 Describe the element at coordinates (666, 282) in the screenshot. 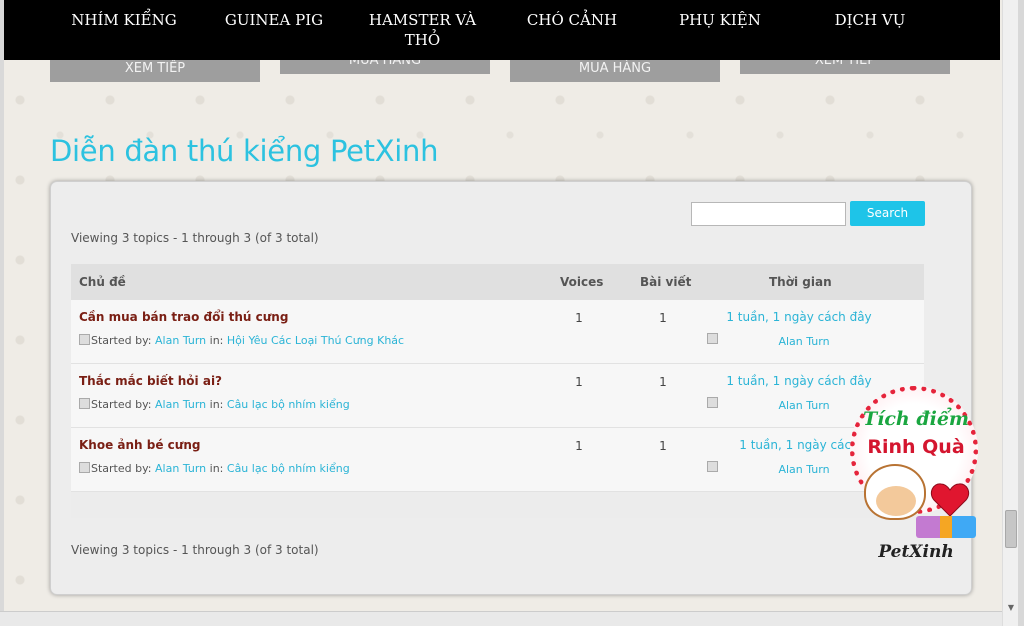

I see `column-header-posts: Bài viết` at that location.